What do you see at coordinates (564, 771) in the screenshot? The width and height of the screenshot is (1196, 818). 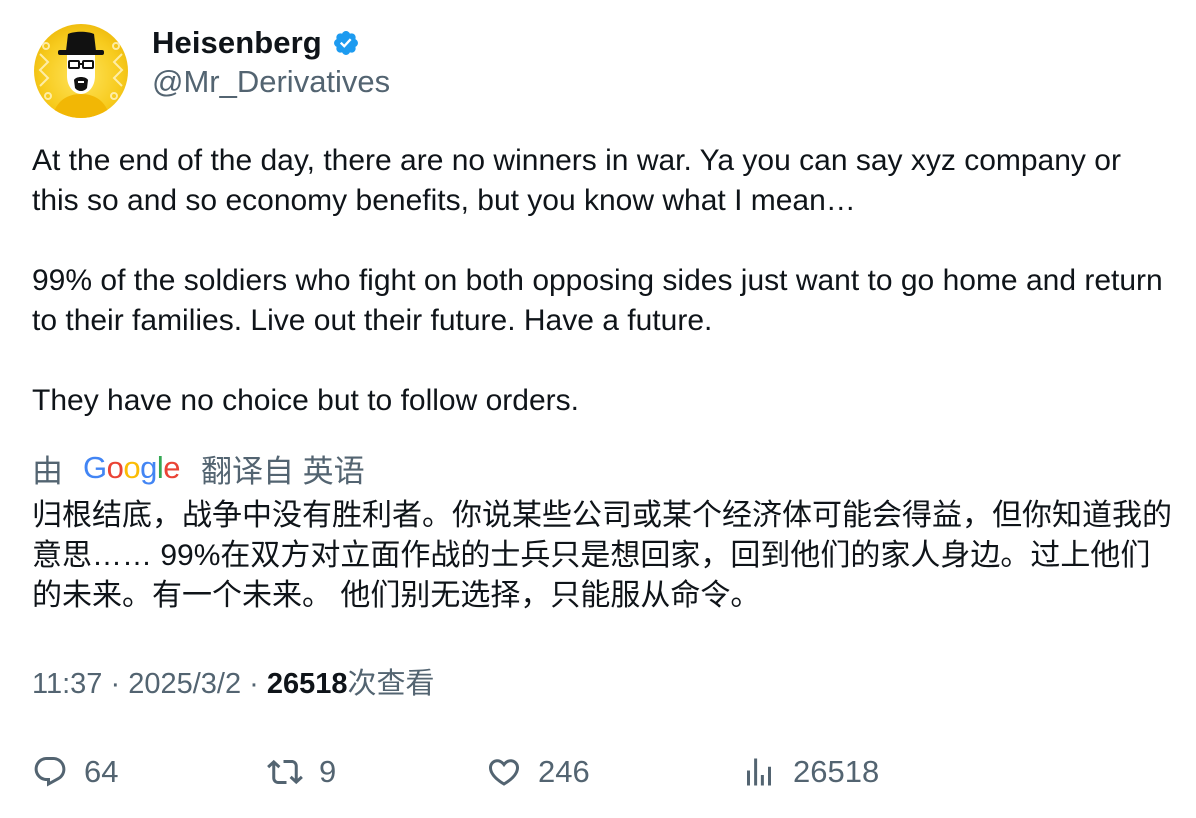 I see `like-count: 246` at bounding box center [564, 771].